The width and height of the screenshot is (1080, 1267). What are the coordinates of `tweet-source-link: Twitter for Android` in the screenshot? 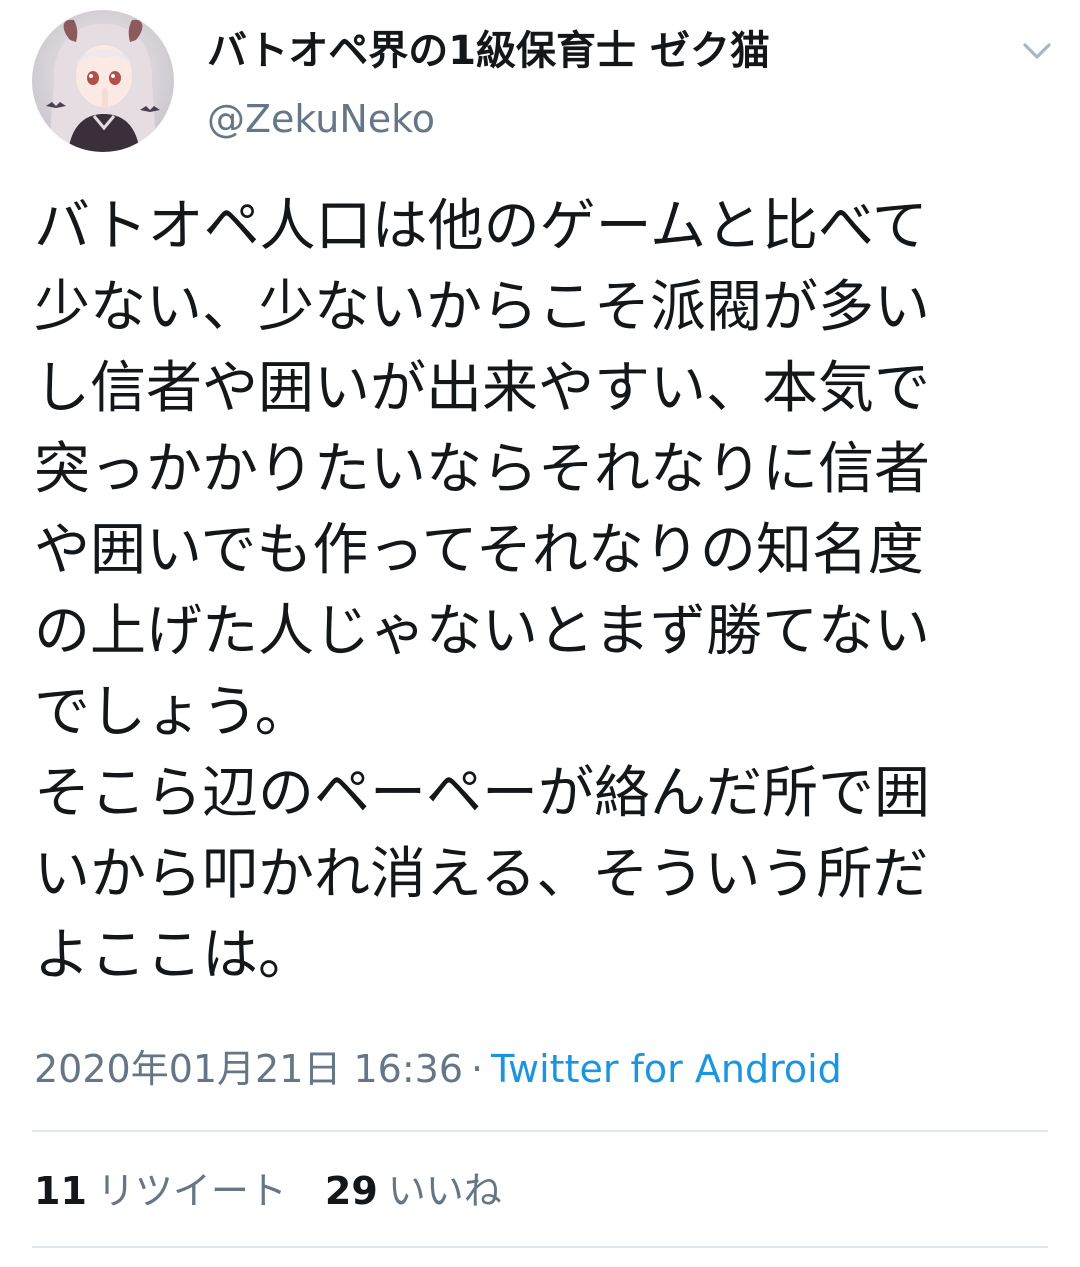 It's located at (666, 1069).